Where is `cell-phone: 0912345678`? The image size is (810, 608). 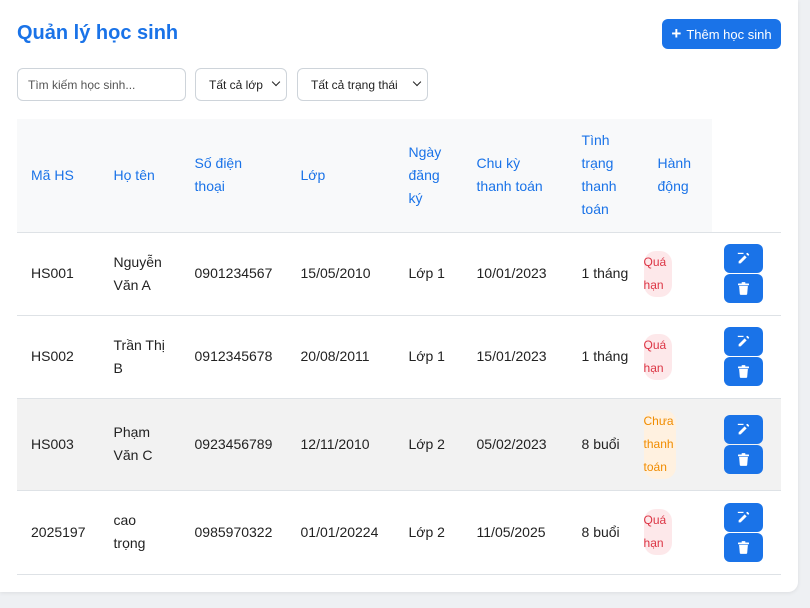 cell-phone: 0912345678 is located at coordinates (233, 357).